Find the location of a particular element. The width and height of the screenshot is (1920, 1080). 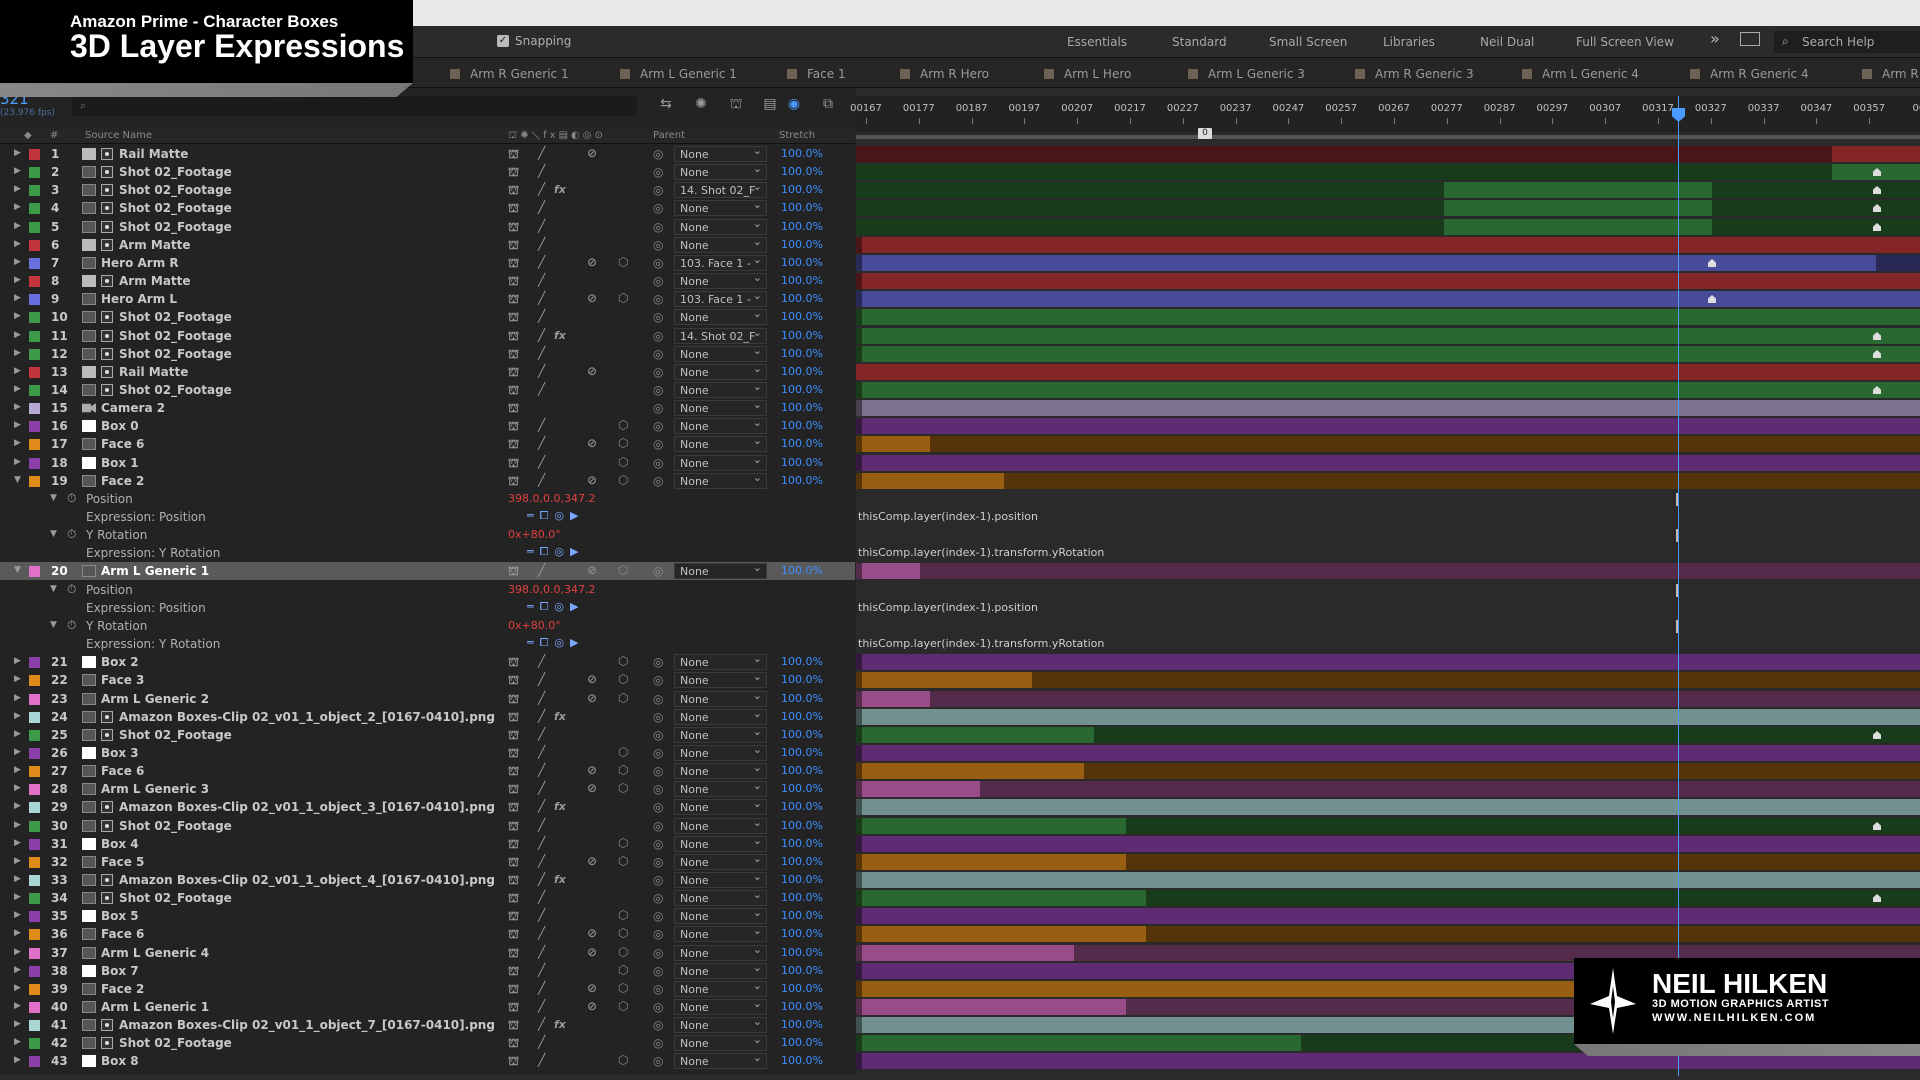

layer-row: ▶ 7 Hero Arm R ⛫ ╱ ⊘ ⬡ ◎ 103. Face 1 - 100.0% is located at coordinates (427, 263).